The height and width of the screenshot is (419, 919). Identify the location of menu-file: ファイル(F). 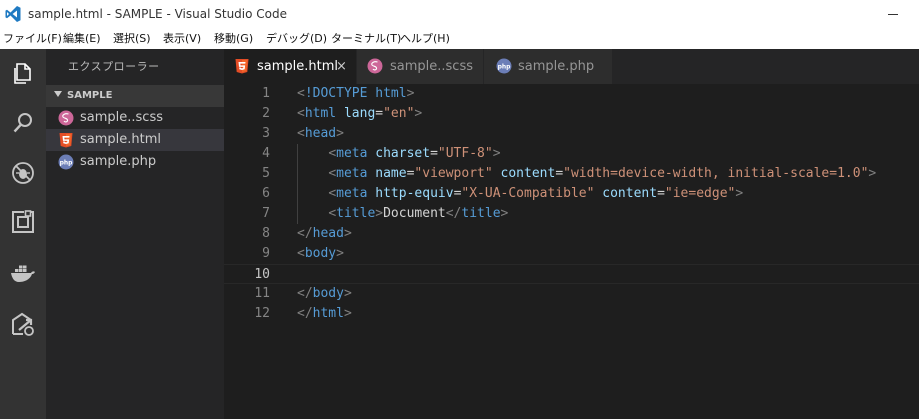
(32, 38).